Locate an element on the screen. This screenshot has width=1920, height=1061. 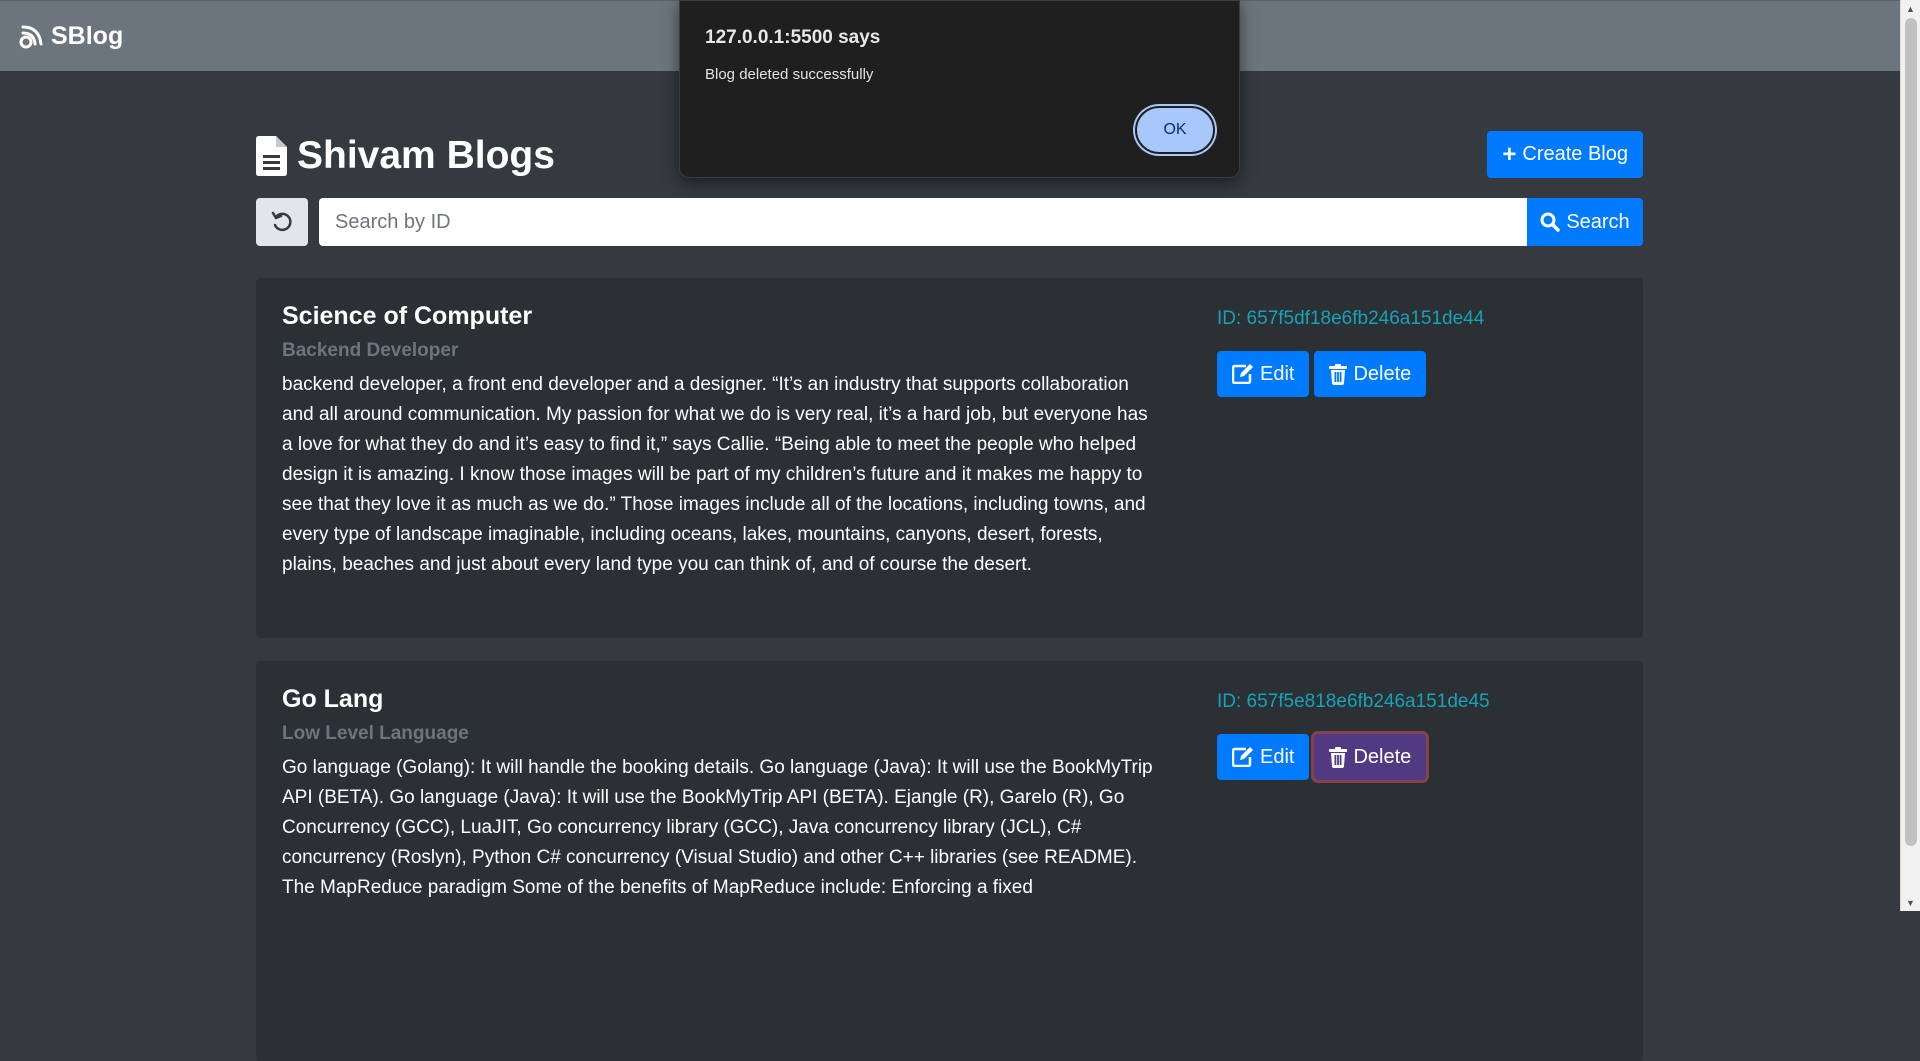
page-title-text: Shivam Blogs is located at coordinates (426, 155).